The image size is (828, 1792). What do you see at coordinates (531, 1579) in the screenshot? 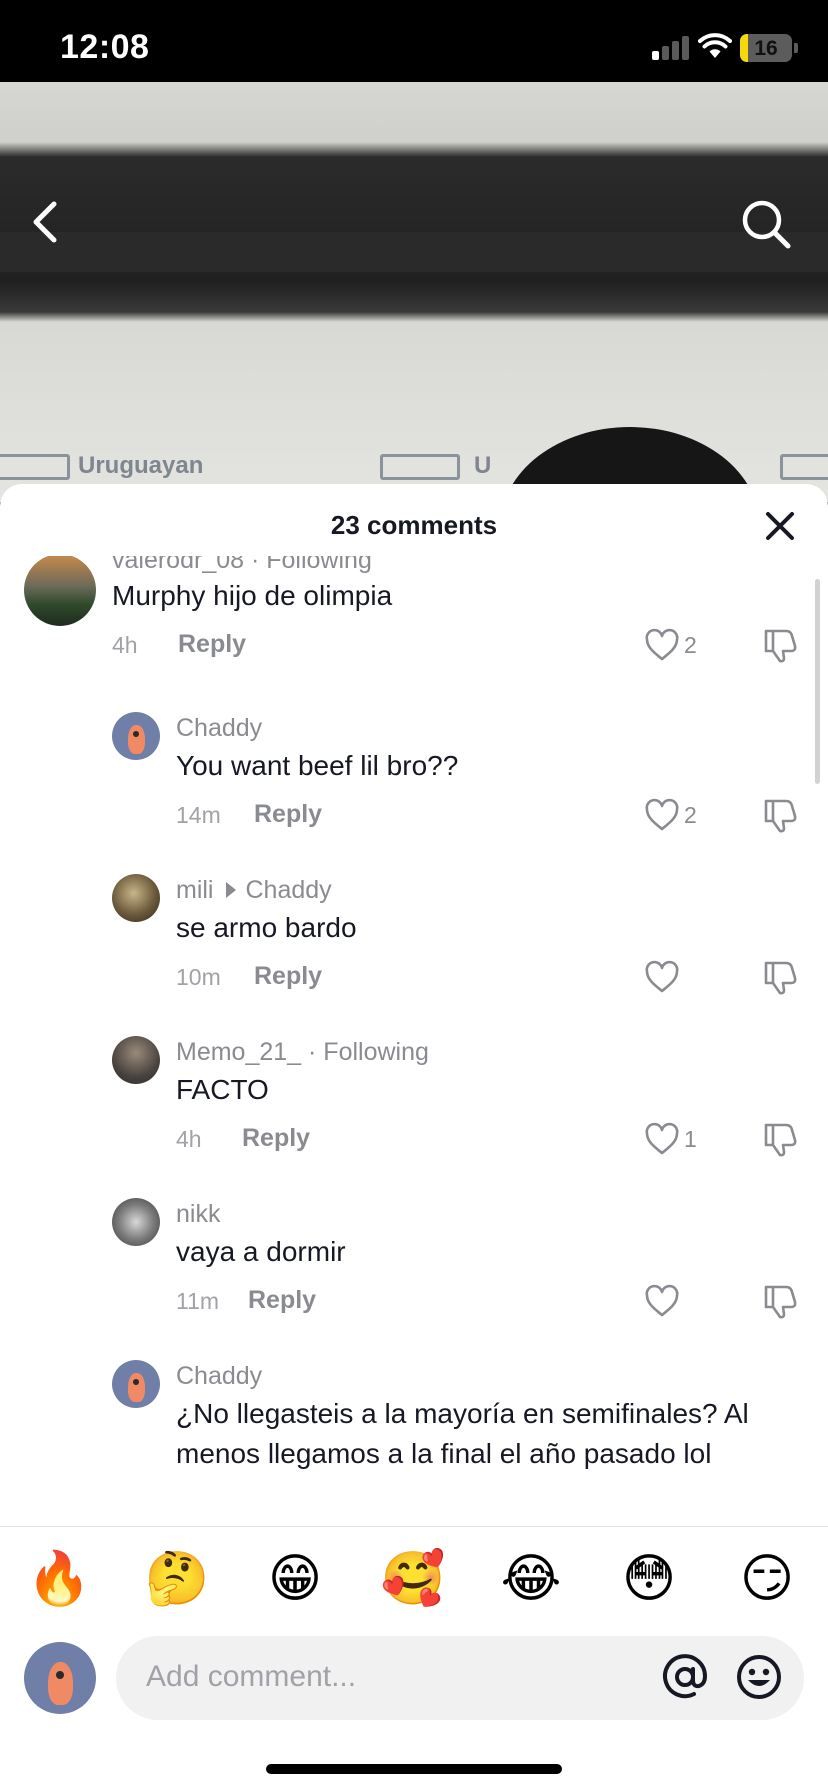
I see `joy-emoji-button: 😂` at bounding box center [531, 1579].